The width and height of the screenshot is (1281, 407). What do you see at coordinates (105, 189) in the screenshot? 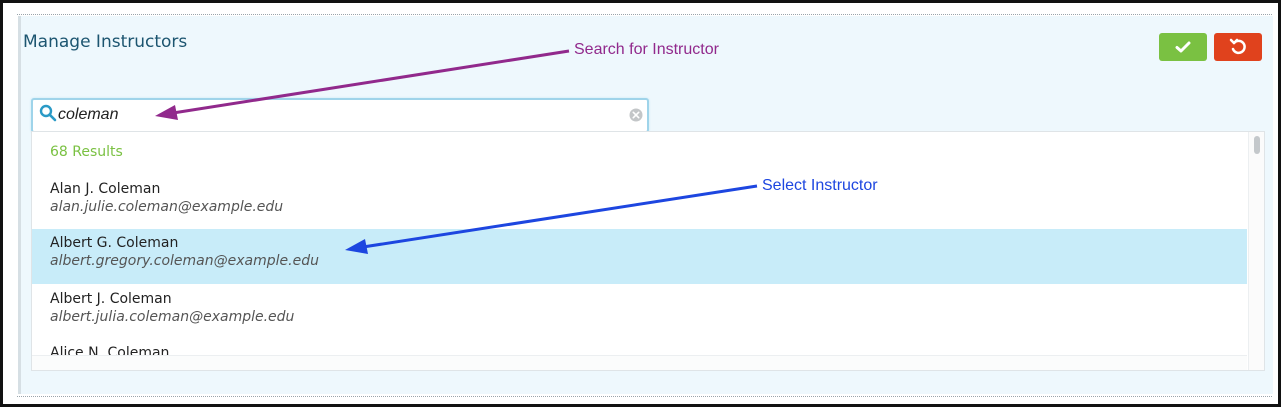
I see `result-name: Alan J. Coleman` at bounding box center [105, 189].